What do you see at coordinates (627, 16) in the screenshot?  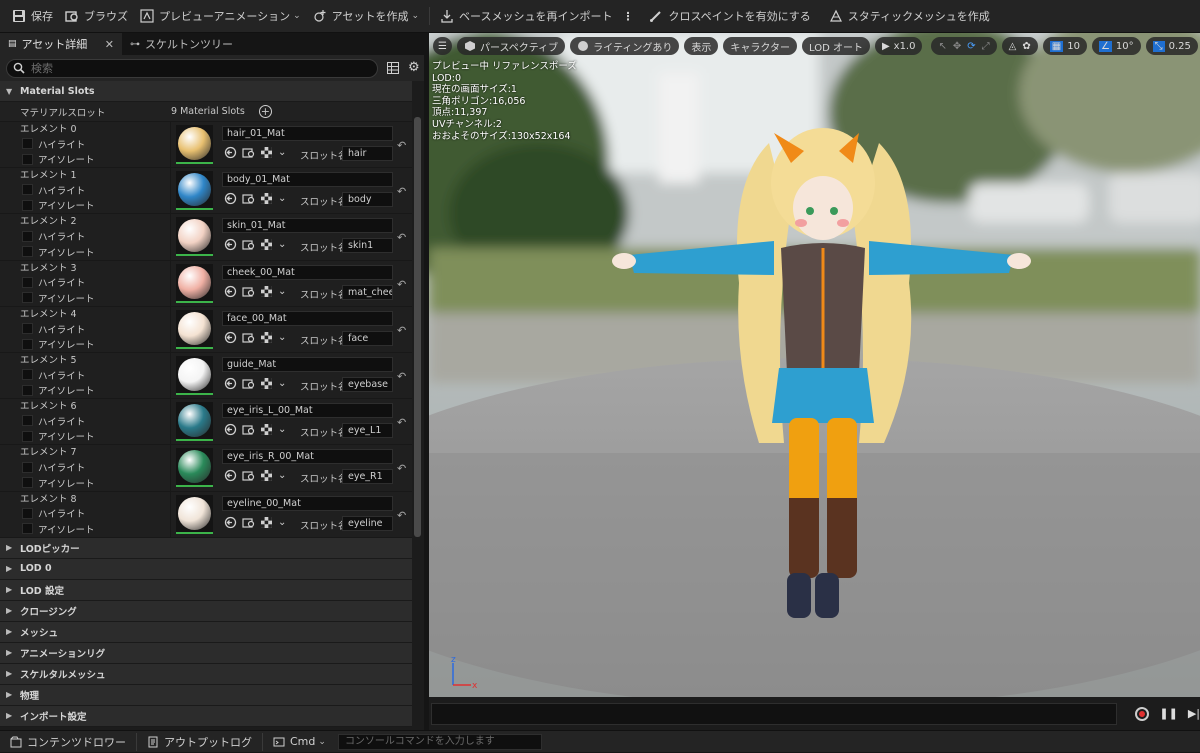 I see `more-options-button: ⋮` at bounding box center [627, 16].